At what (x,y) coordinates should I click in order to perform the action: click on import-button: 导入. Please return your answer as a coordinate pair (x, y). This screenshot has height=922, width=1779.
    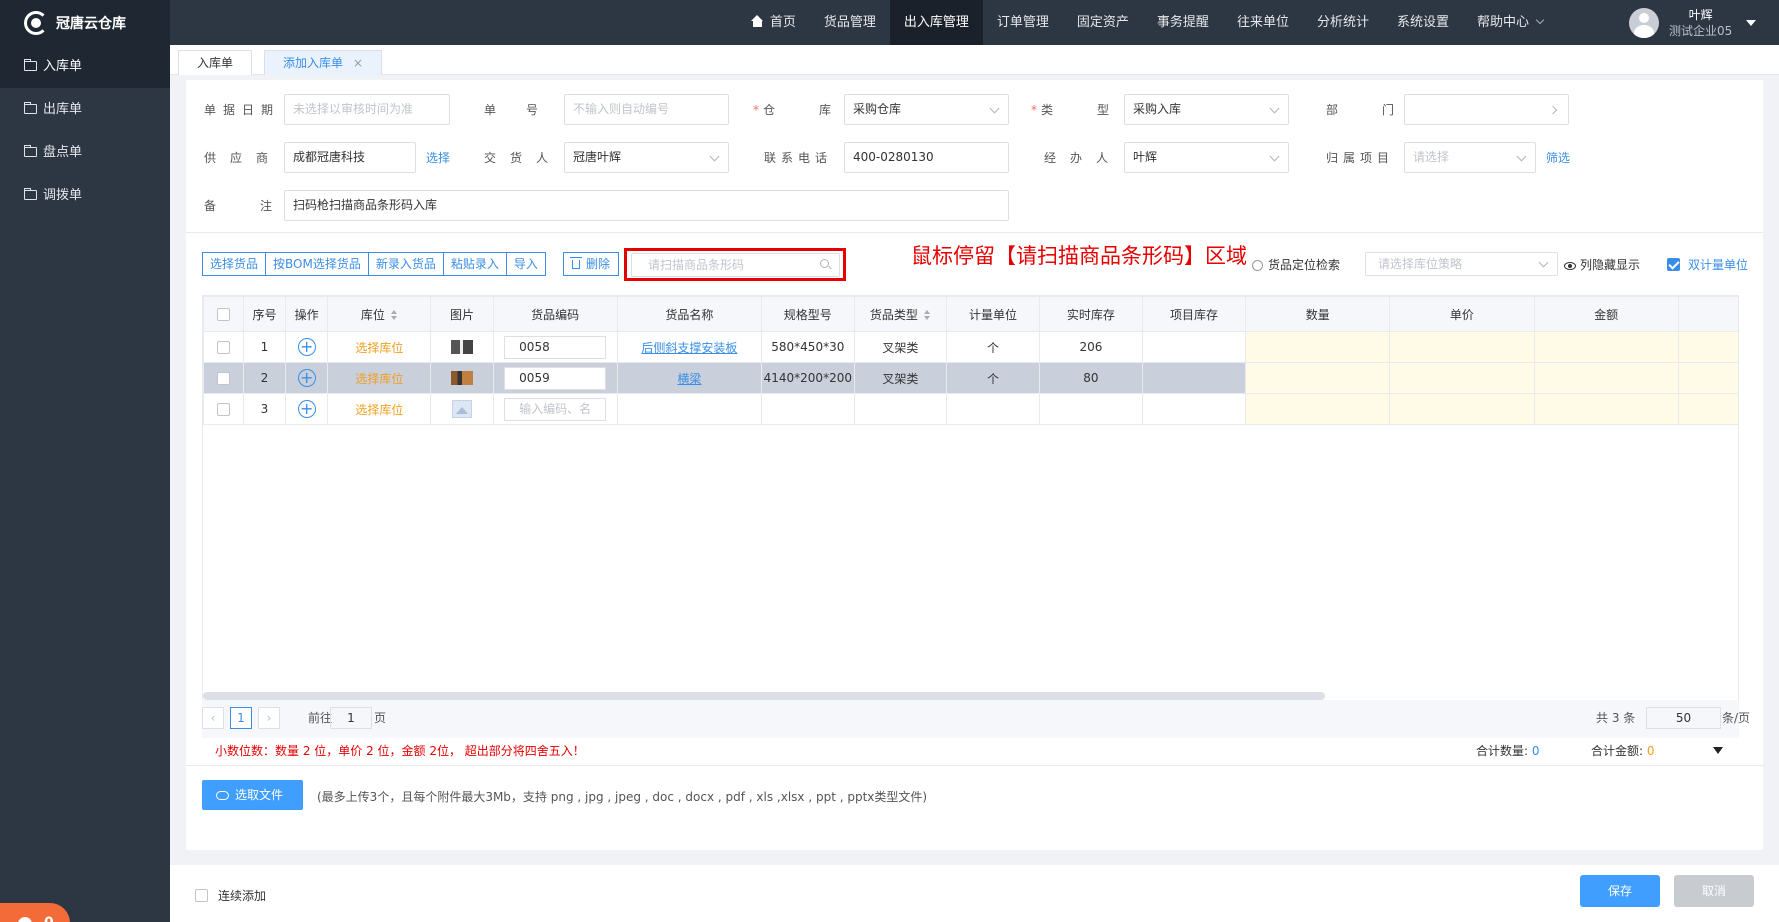
    Looking at the image, I should click on (526, 264).